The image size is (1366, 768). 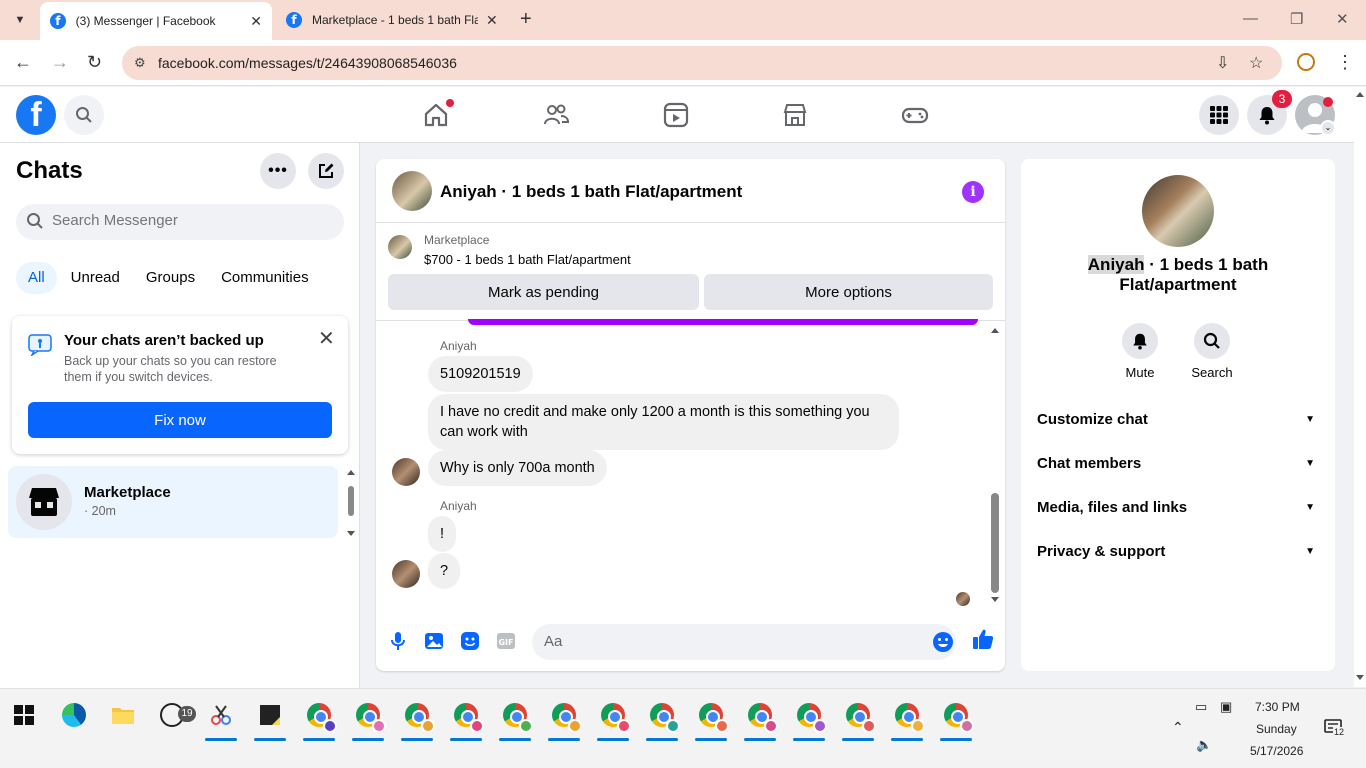 What do you see at coordinates (1204, 745) in the screenshot?
I see `volume-icon: 🔈` at bounding box center [1204, 745].